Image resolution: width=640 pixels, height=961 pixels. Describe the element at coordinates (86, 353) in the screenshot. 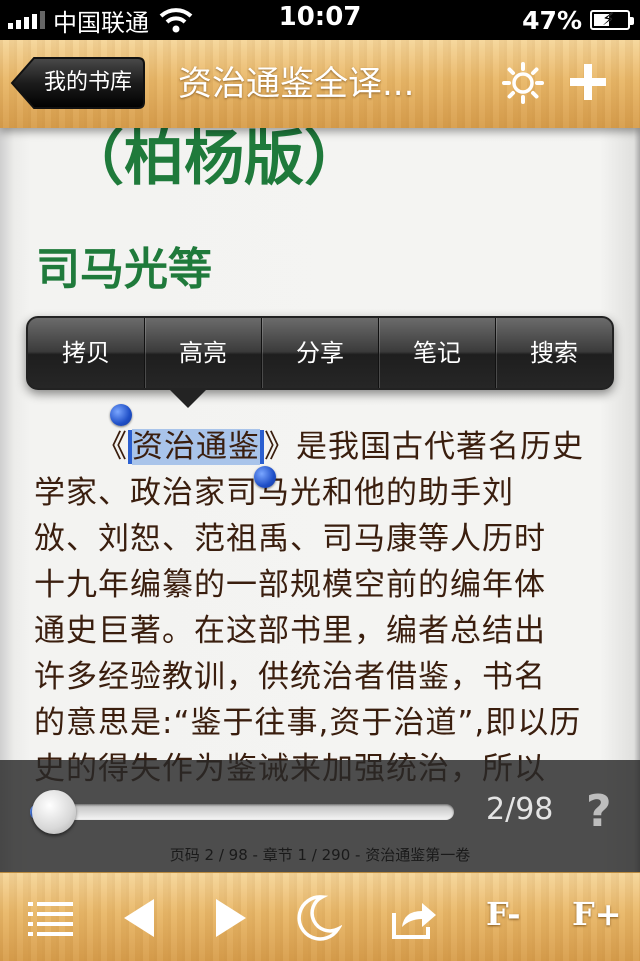

I see `copy-menu-item: 拷贝` at that location.